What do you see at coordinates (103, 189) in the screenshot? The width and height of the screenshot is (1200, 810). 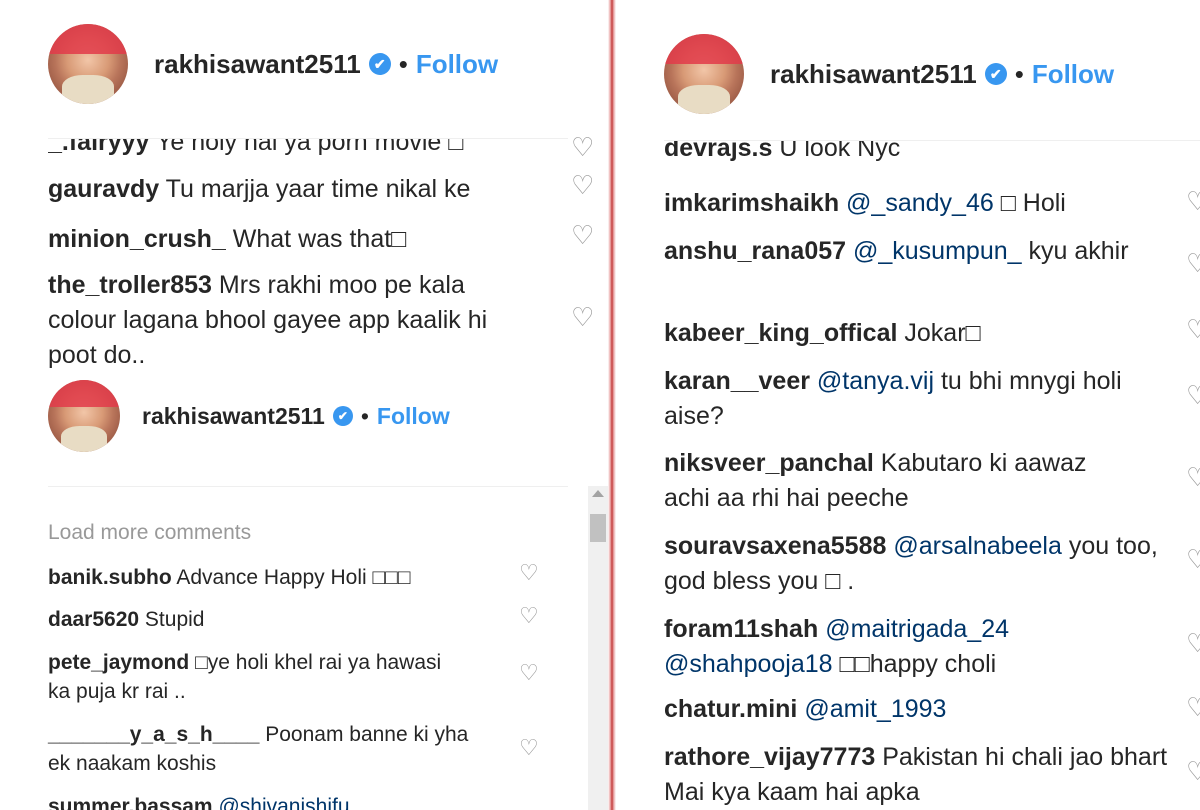 I see `comment-username: gauravdy` at bounding box center [103, 189].